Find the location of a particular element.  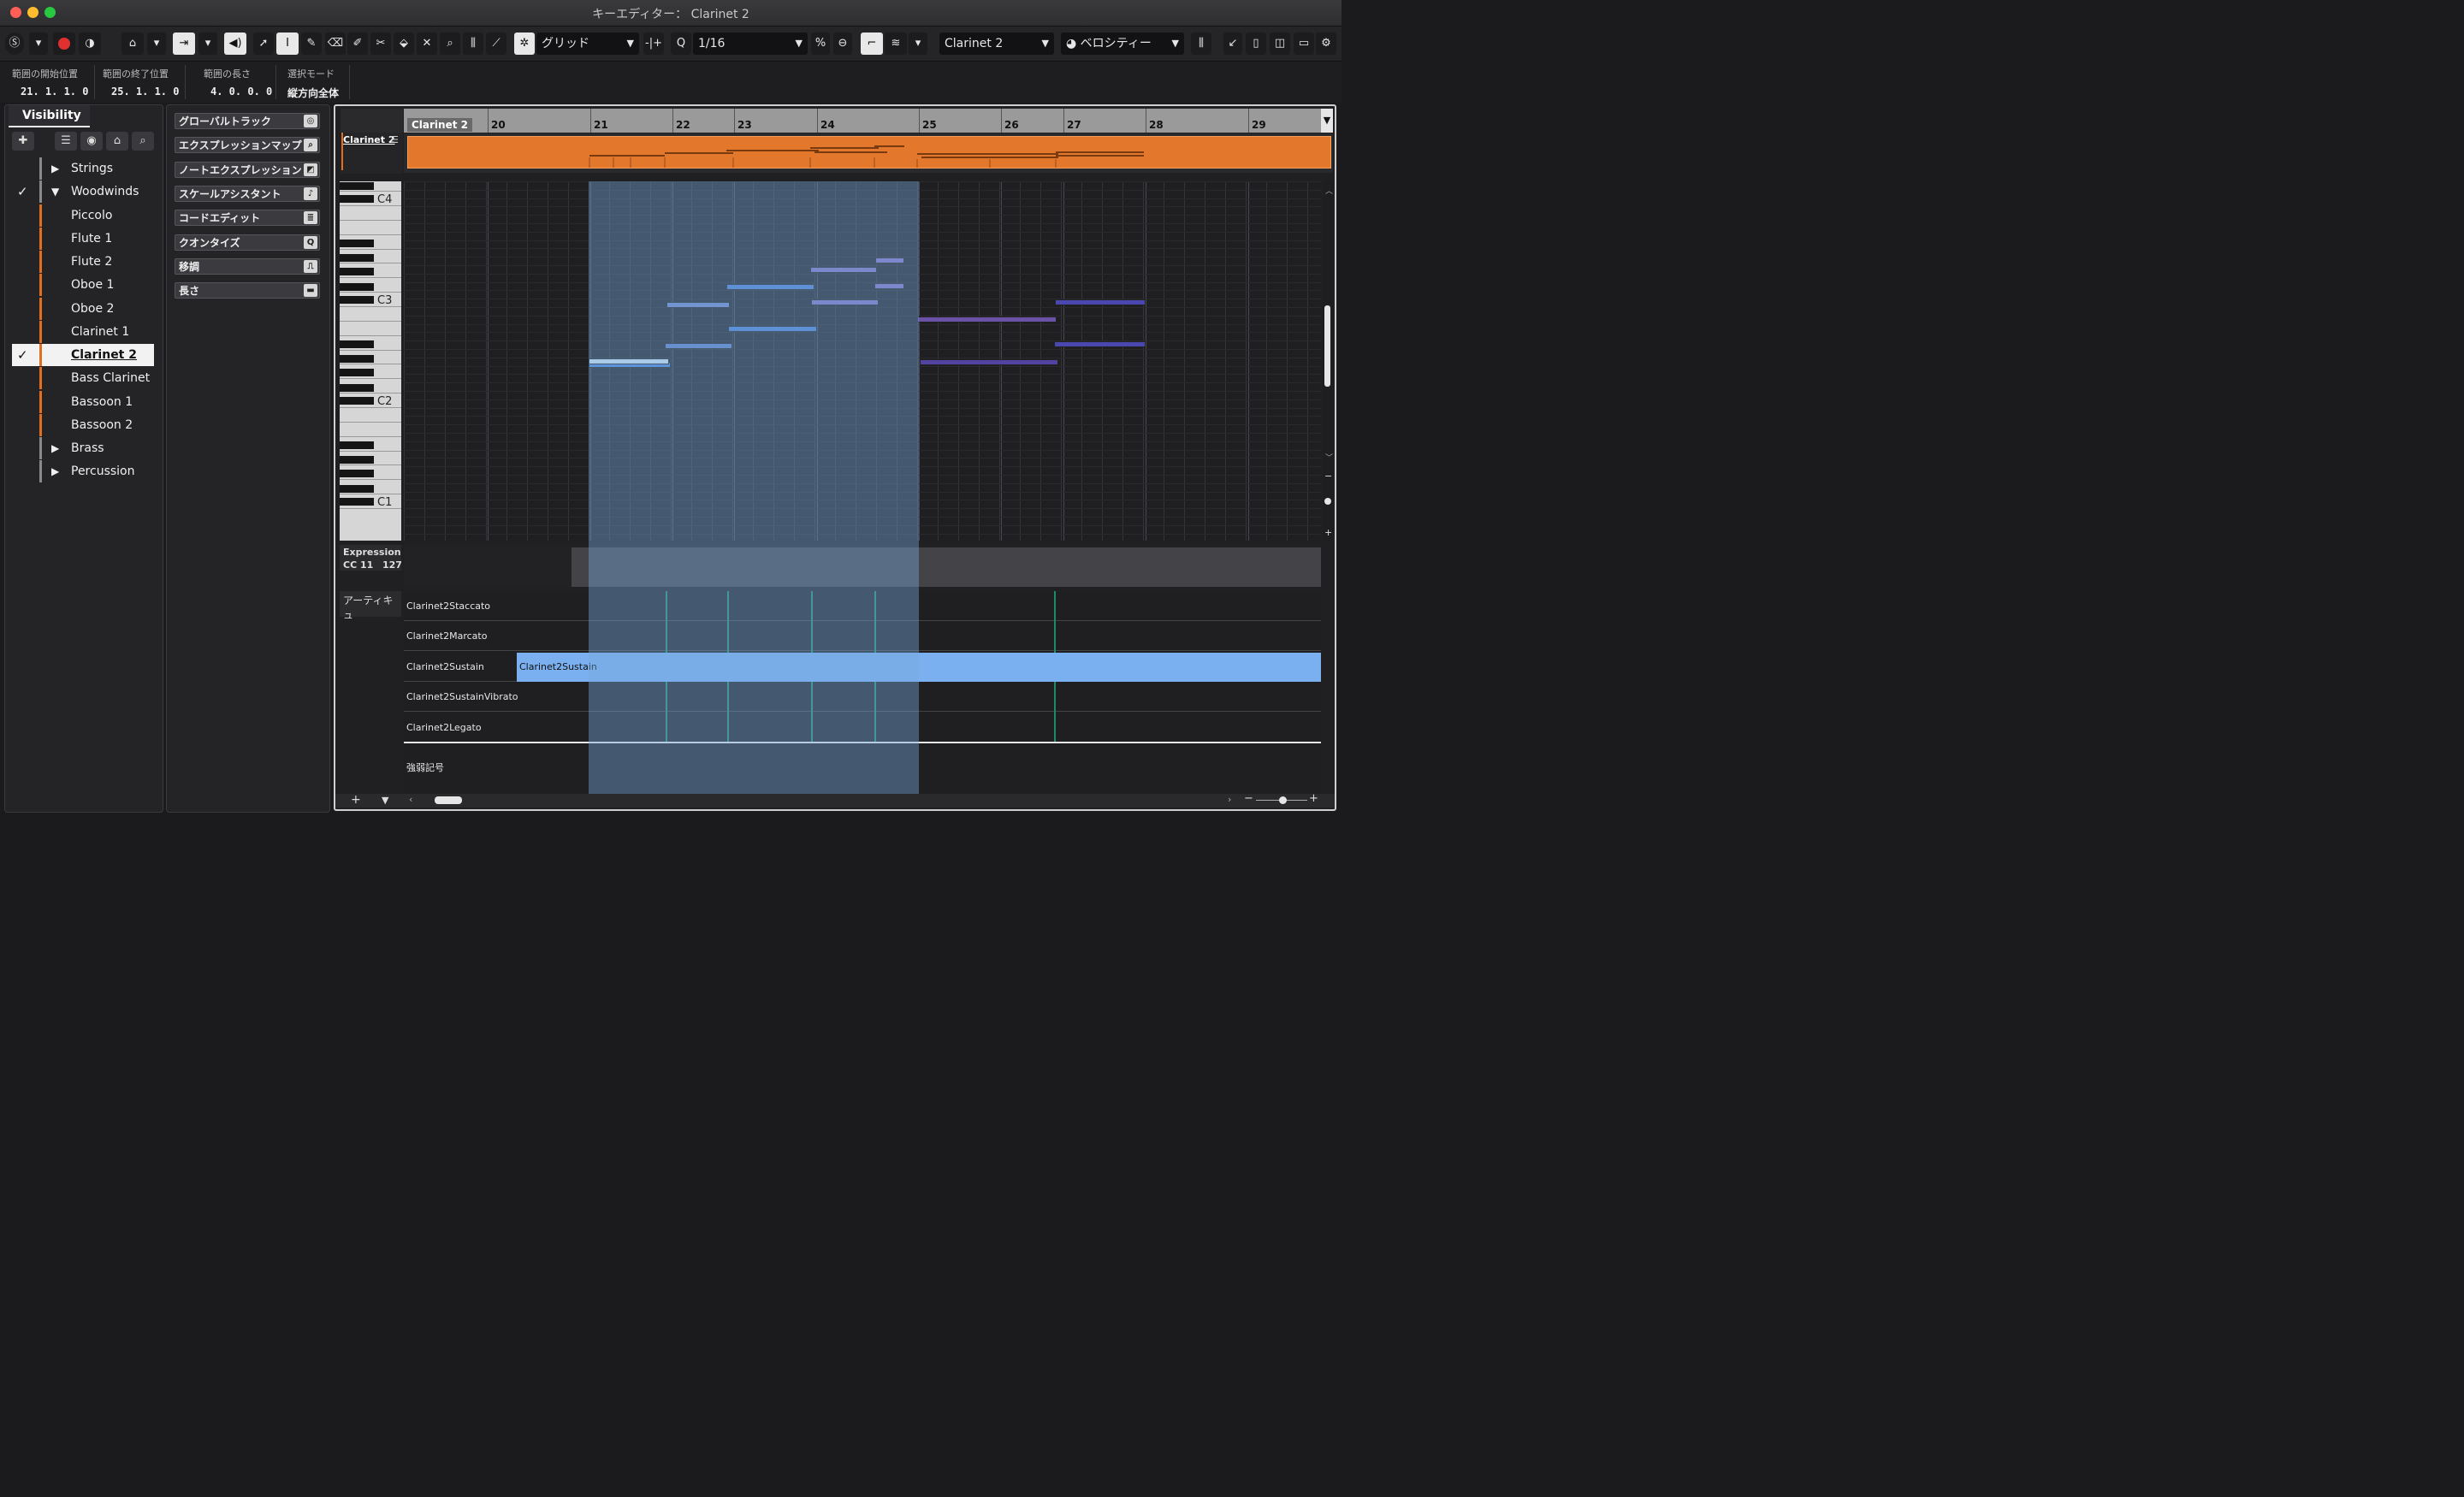

drumstick-tool-icon: ⟋ is located at coordinates (496, 44).